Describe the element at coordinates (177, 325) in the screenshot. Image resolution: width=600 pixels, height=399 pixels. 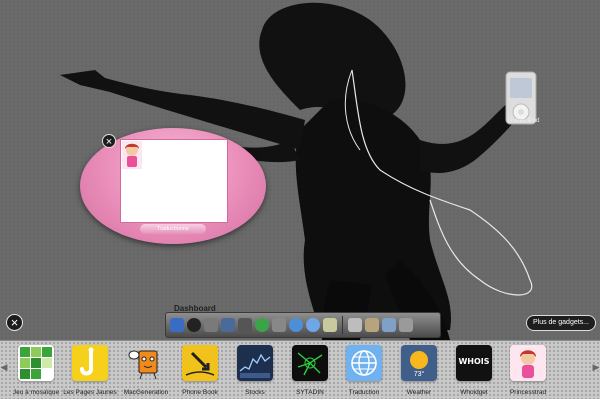
I see `dock-item-finder` at that location.